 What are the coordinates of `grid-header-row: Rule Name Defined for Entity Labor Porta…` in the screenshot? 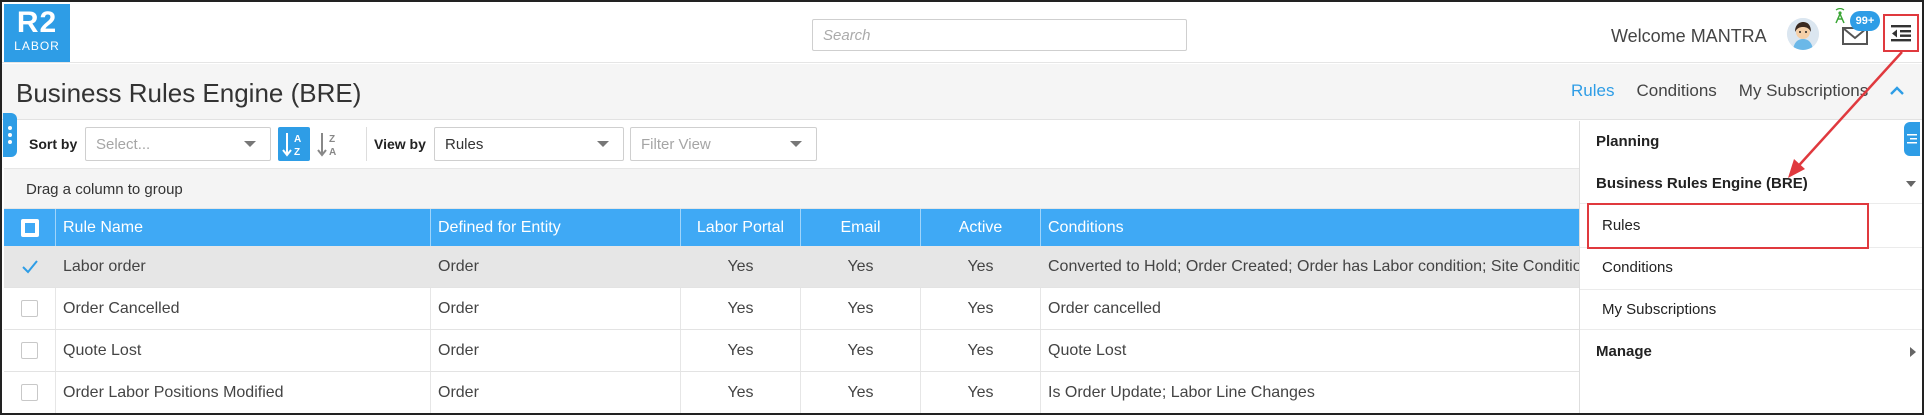 It's located at (791, 227).